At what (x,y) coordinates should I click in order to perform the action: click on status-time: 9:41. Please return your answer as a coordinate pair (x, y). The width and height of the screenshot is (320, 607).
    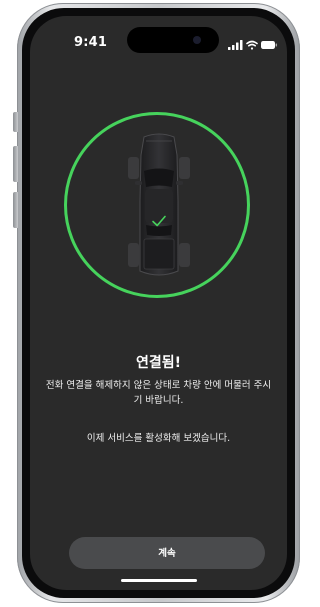
    Looking at the image, I should click on (91, 42).